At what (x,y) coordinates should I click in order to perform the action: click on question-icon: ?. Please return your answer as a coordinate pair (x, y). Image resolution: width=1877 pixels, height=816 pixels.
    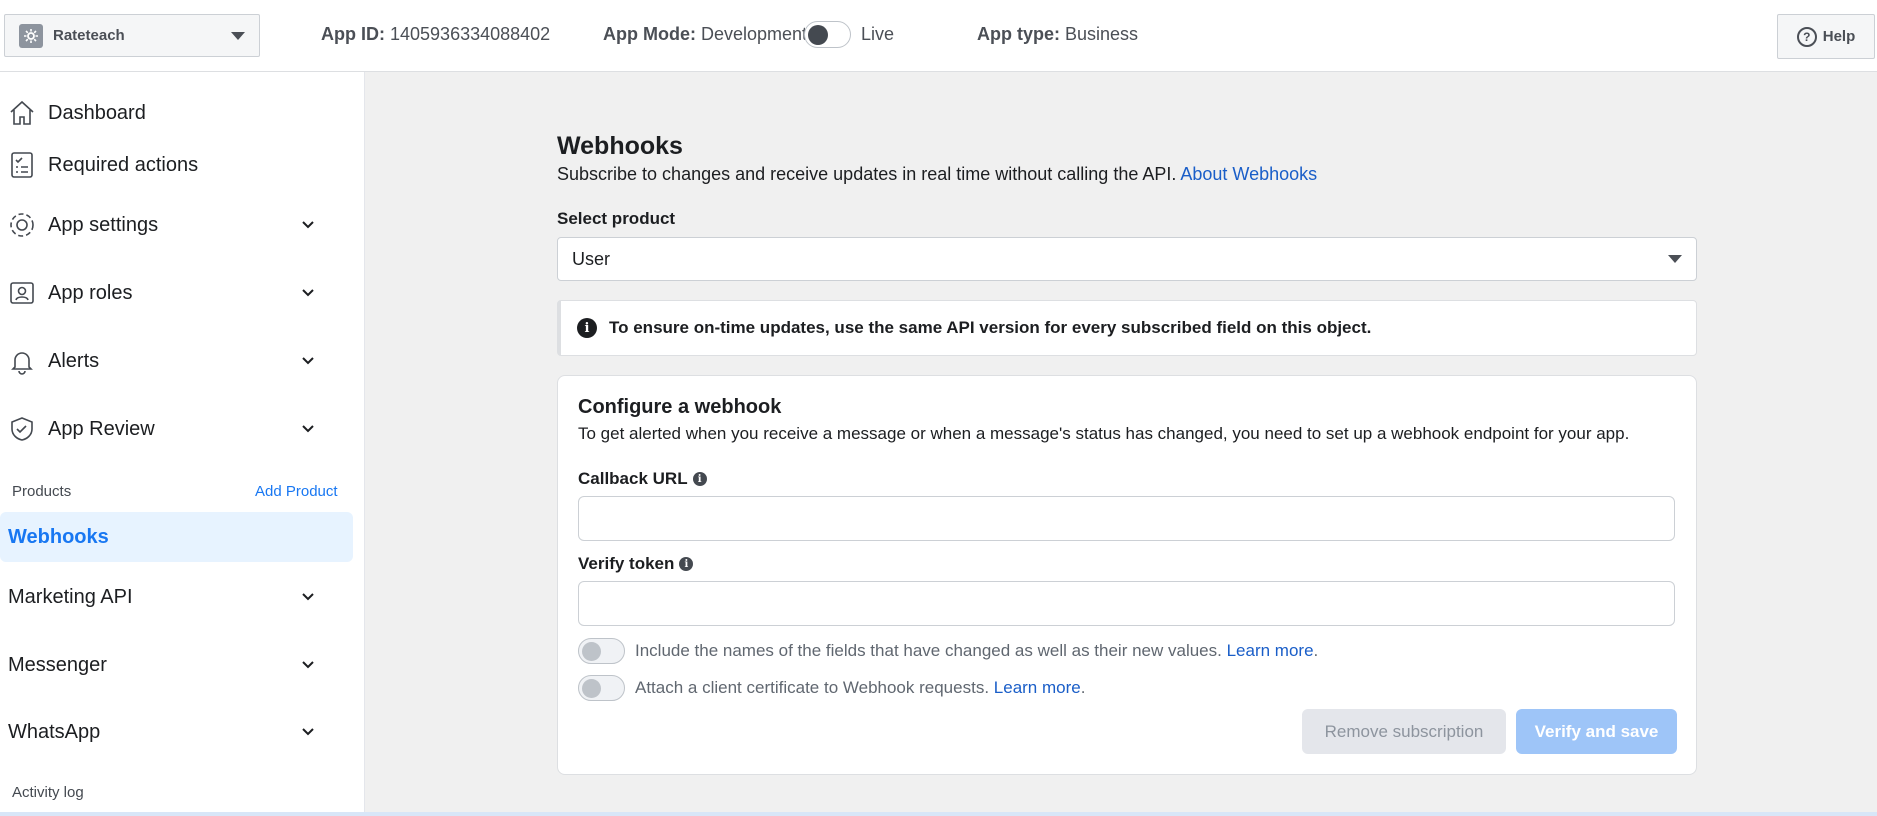
    Looking at the image, I should click on (1806, 36).